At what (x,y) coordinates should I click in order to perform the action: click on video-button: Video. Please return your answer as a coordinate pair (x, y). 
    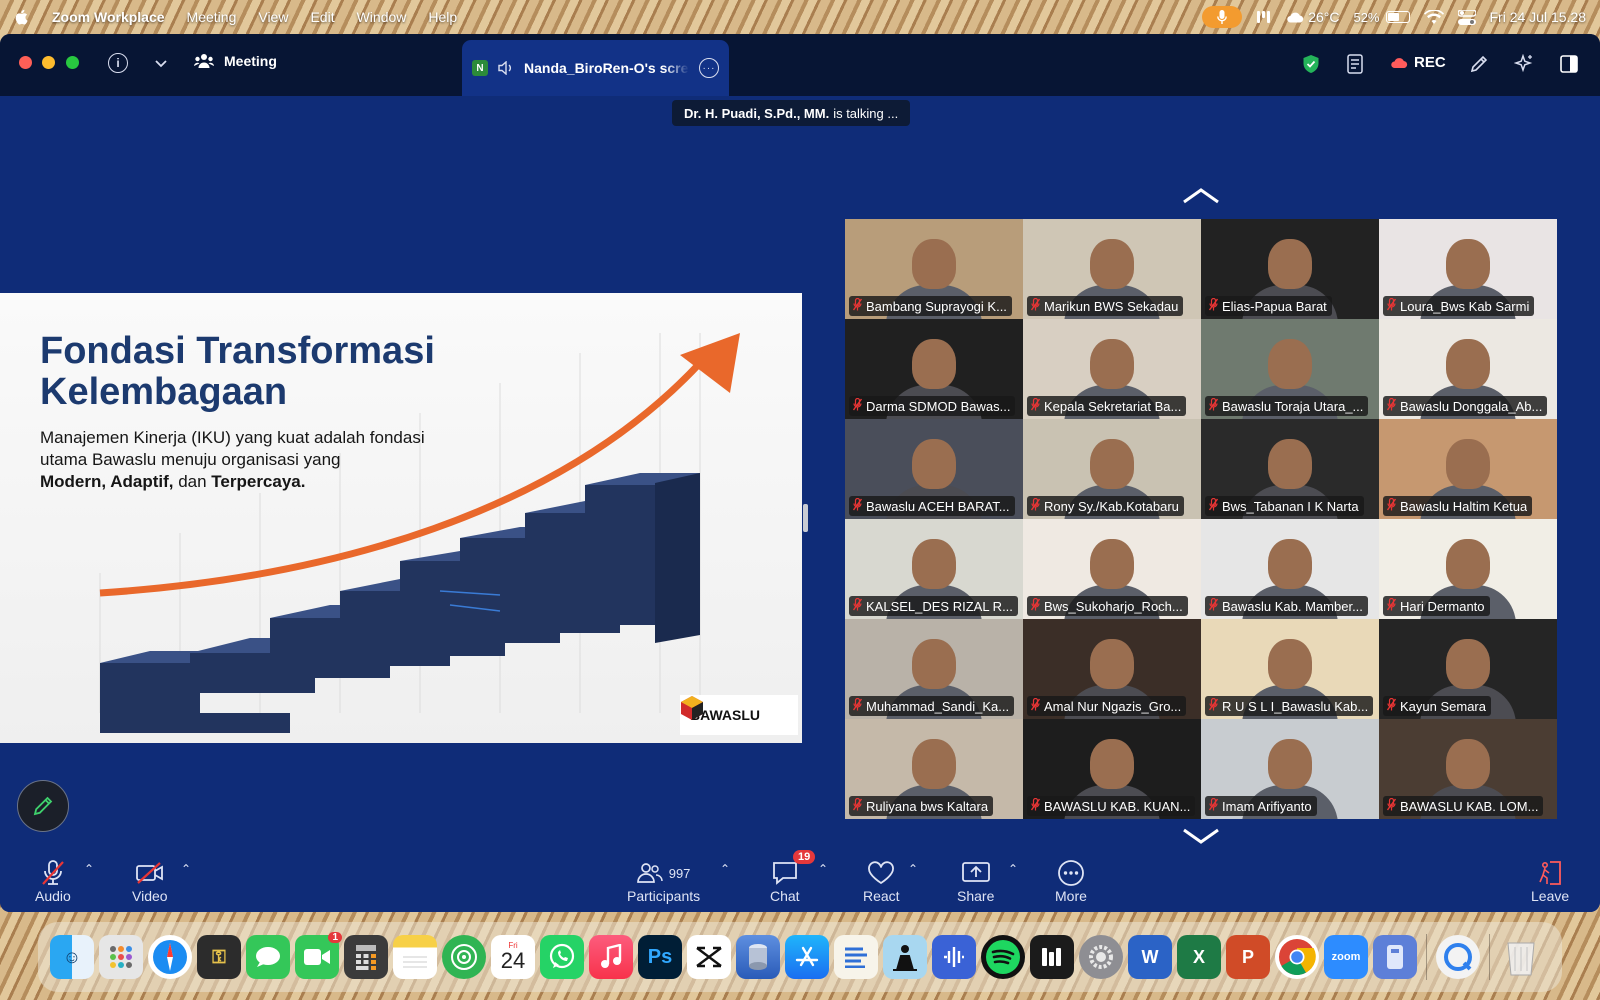
    Looking at the image, I should click on (150, 881).